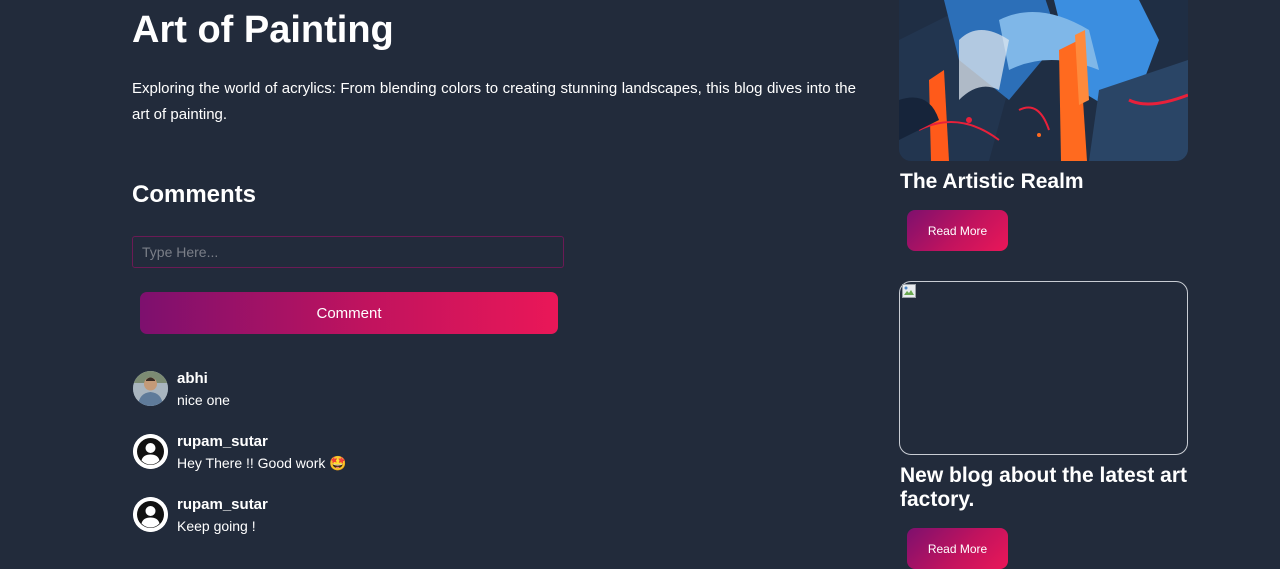 Image resolution: width=1280 pixels, height=569 pixels. What do you see at coordinates (1043, 368) in the screenshot?
I see `broken-image-placeholder` at bounding box center [1043, 368].